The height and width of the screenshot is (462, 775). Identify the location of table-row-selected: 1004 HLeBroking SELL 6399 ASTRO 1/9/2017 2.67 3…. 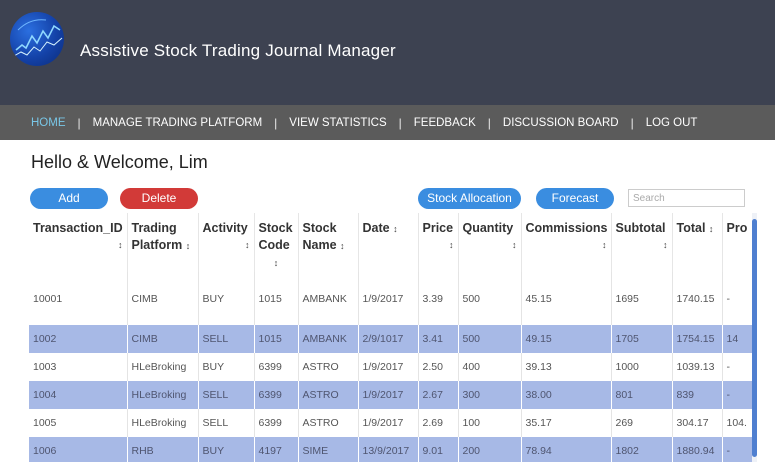
(391, 395).